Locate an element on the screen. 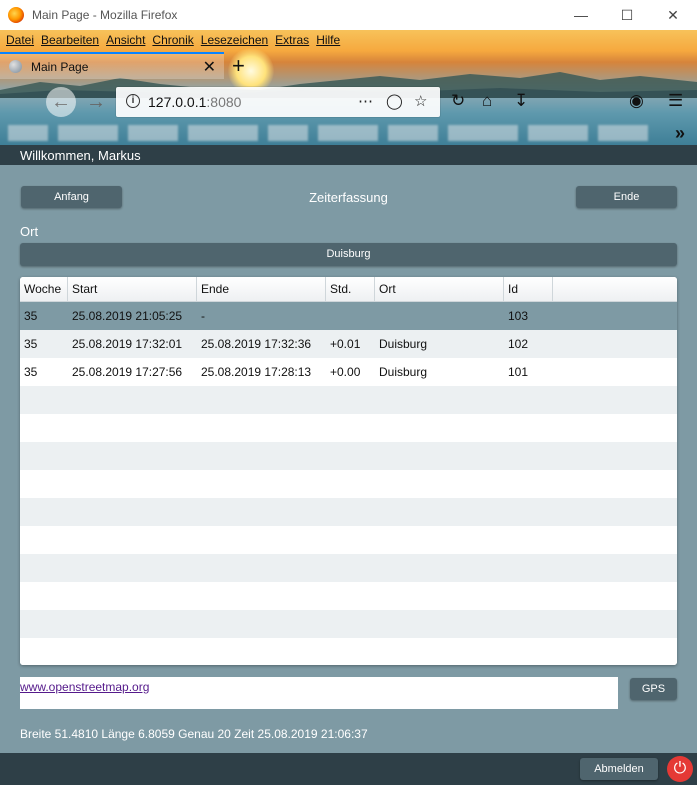 Image resolution: width=697 pixels, height=785 pixels. bookmarks-bar: » is located at coordinates (348, 133).